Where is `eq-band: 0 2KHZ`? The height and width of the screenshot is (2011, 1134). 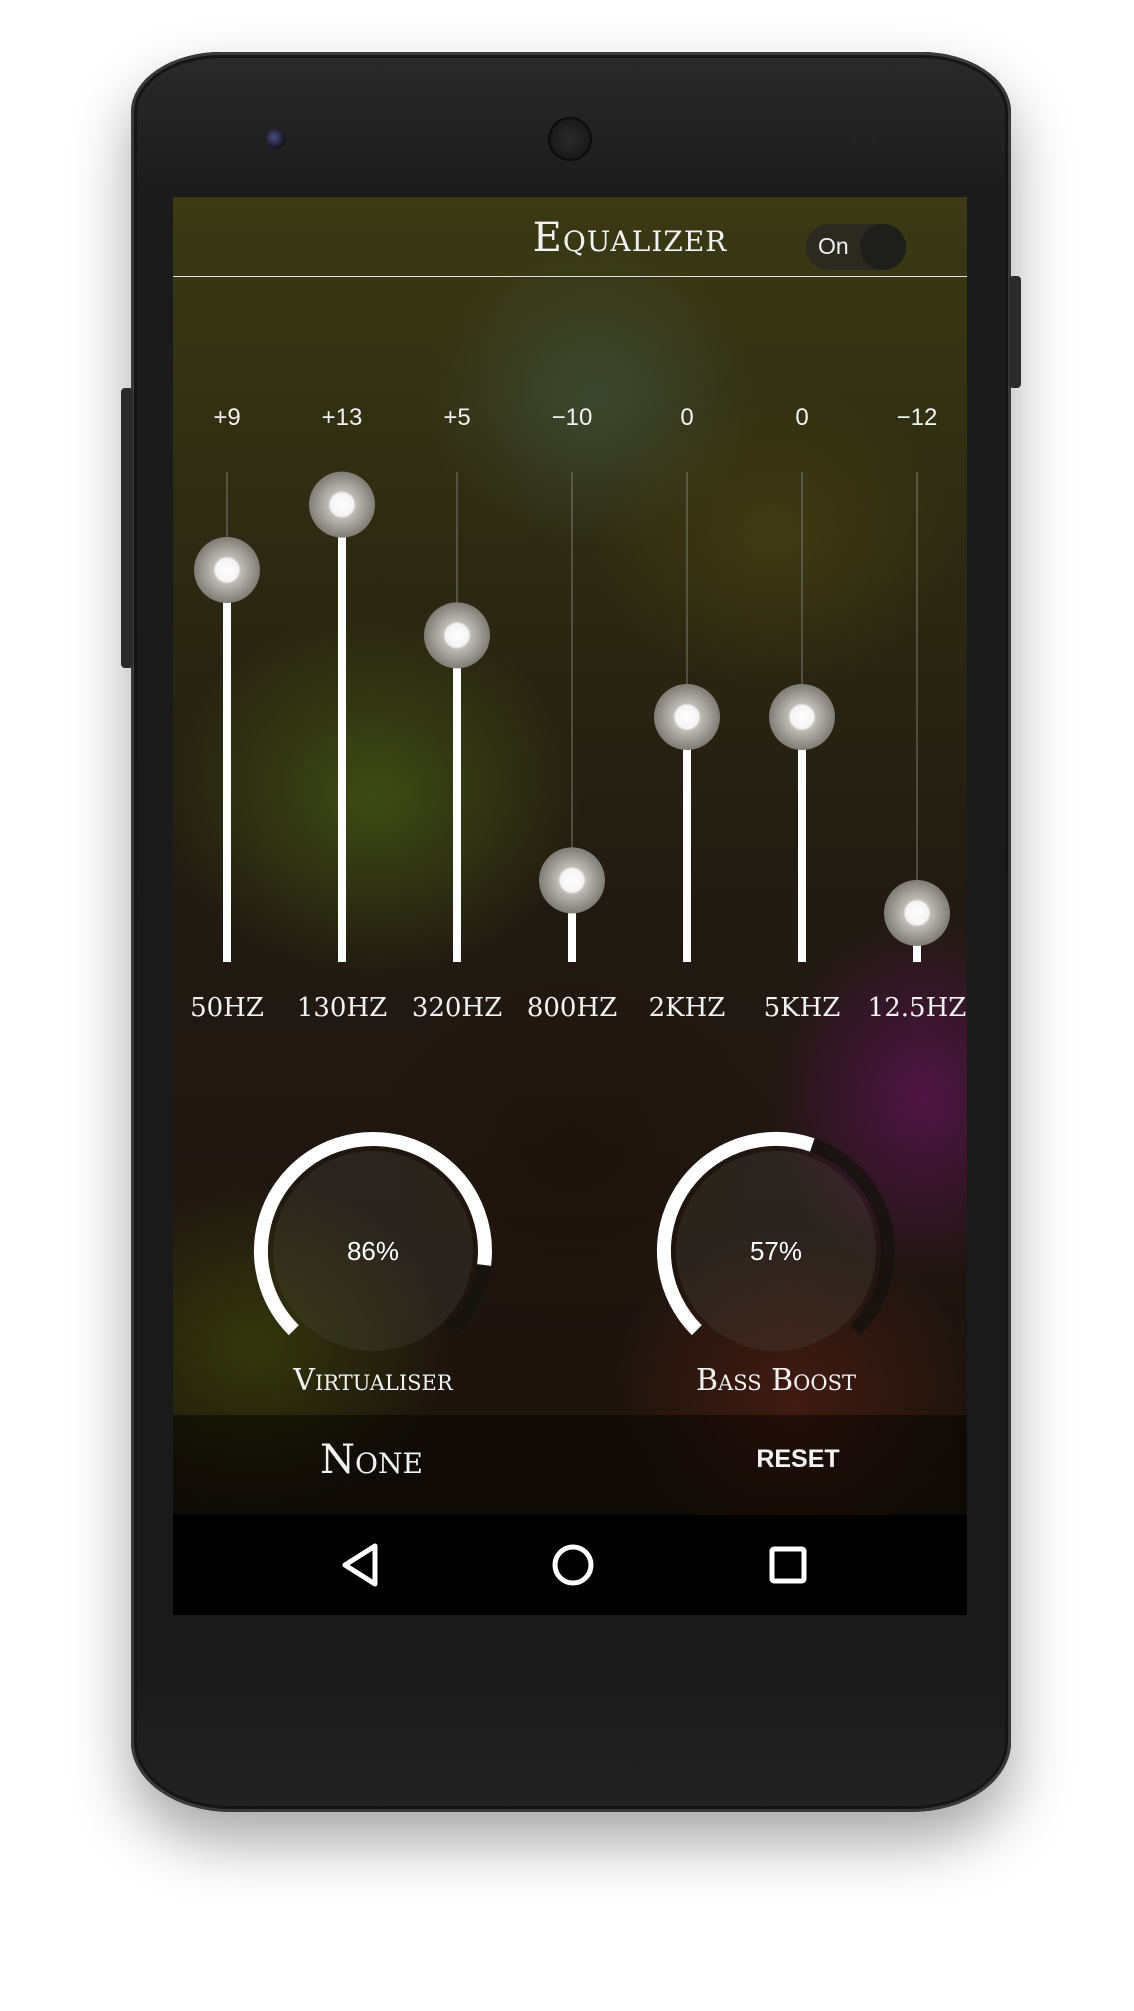 eq-band: 0 2KHZ is located at coordinates (687, 713).